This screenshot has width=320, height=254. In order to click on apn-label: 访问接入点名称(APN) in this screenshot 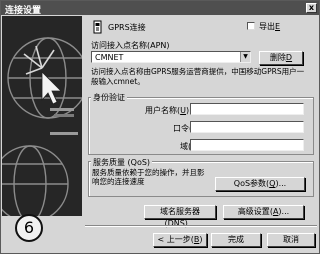, I will do `click(130, 45)`.